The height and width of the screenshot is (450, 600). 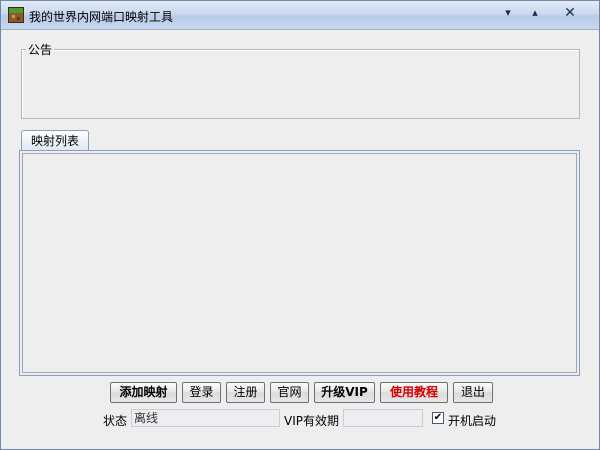 What do you see at coordinates (289, 392) in the screenshot?
I see `official-site-button: 官网` at bounding box center [289, 392].